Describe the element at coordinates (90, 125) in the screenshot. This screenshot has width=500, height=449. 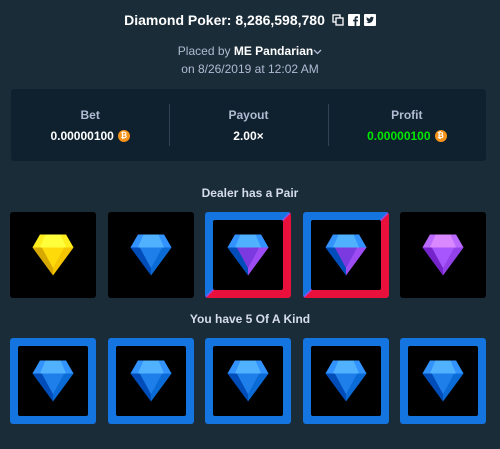
I see `bet-stat: Bet 0.00000100 ₿` at that location.